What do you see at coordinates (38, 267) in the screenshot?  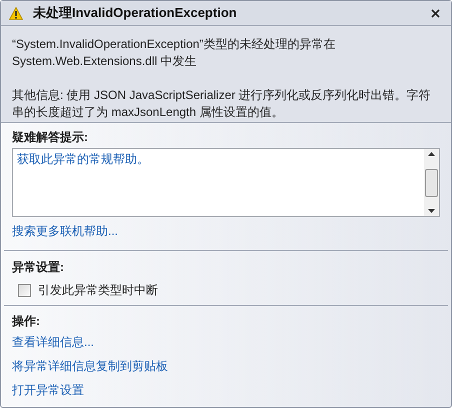 I see `section-heading: 异常设置:` at bounding box center [38, 267].